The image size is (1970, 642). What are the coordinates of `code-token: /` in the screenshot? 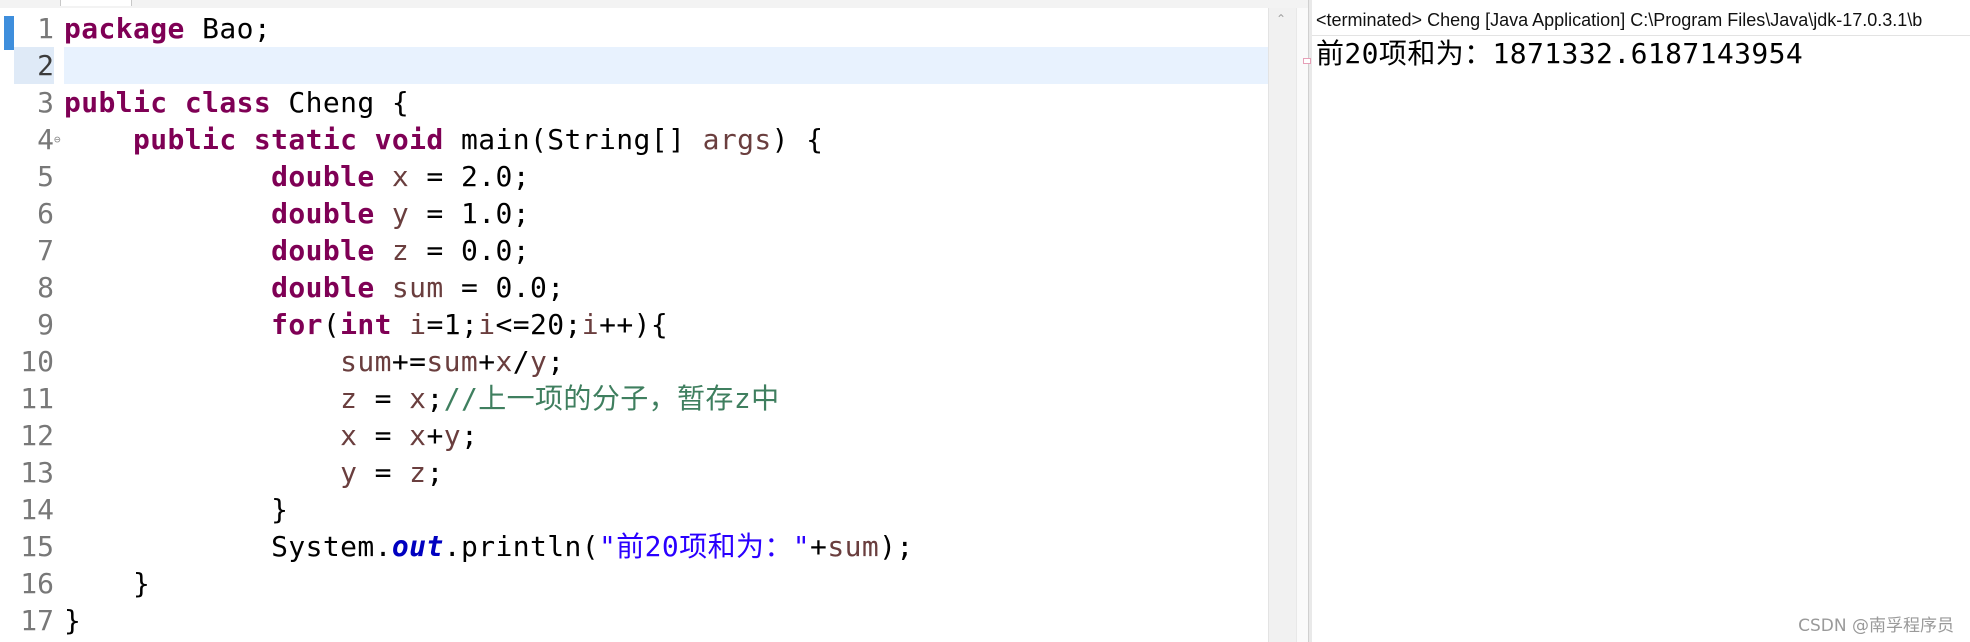 It's located at (521, 361).